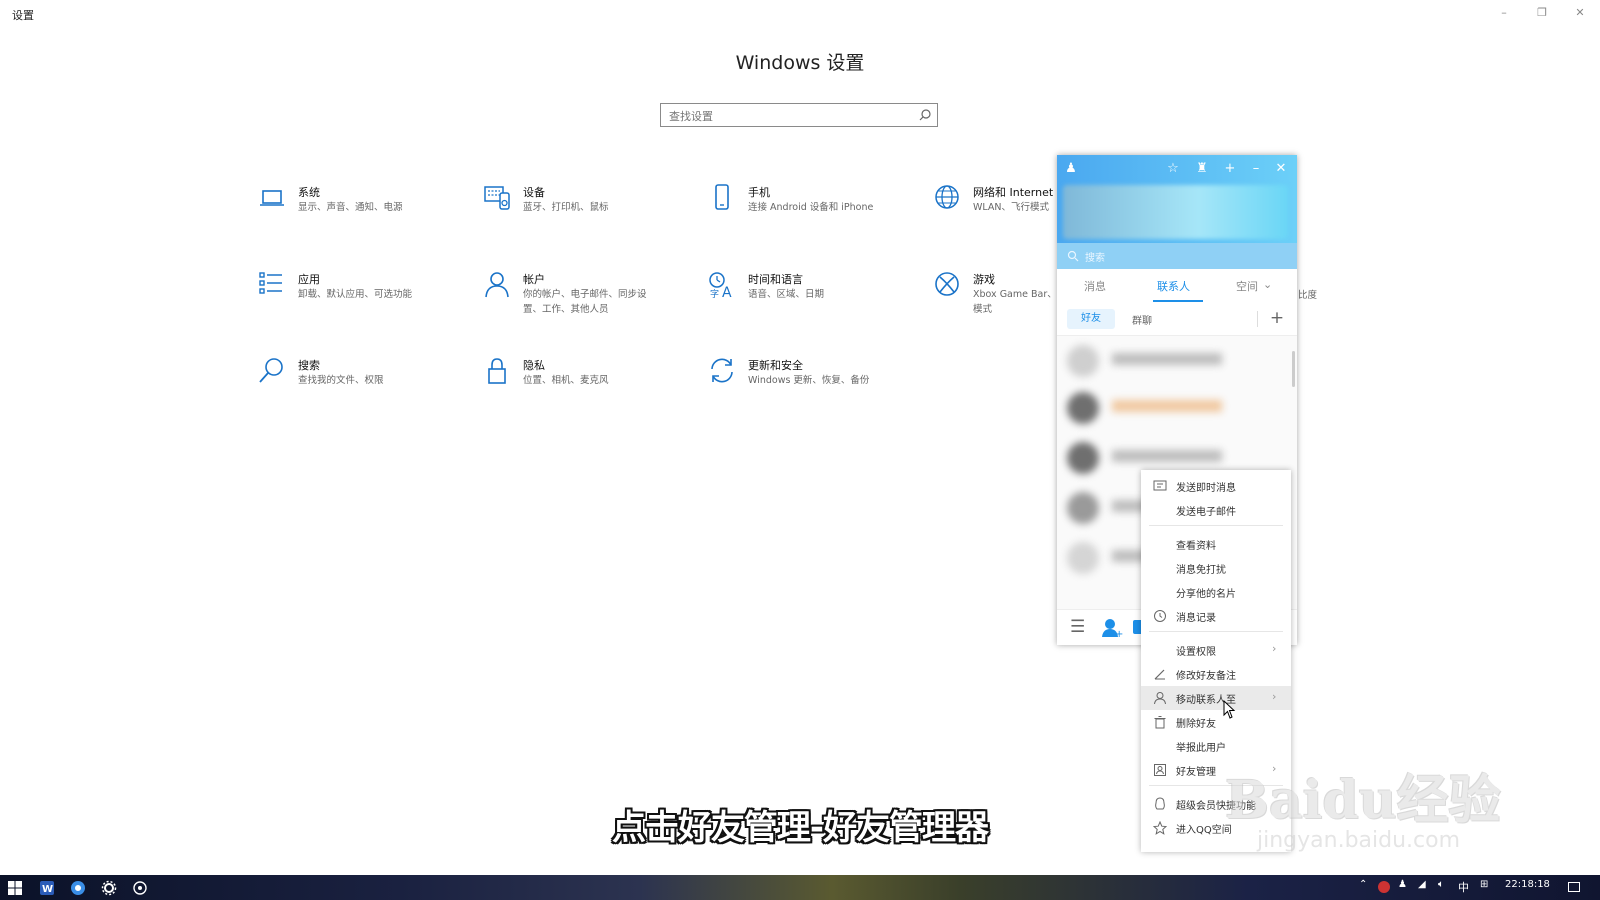 Image resolution: width=1600 pixels, height=900 pixels. What do you see at coordinates (1216, 544) in the screenshot?
I see `menu-item-view-profile: 查看资料` at bounding box center [1216, 544].